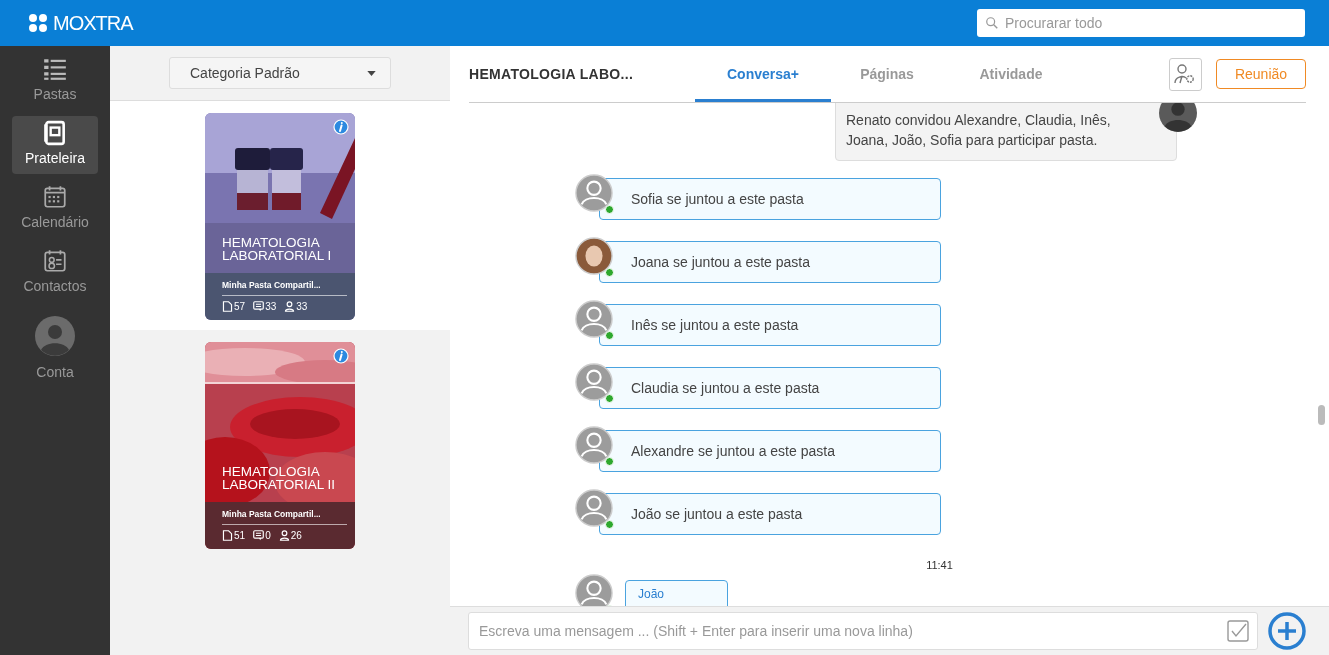 The image size is (1329, 655). Describe the element at coordinates (1321, 415) in the screenshot. I see `scrollbar-thumb` at that location.